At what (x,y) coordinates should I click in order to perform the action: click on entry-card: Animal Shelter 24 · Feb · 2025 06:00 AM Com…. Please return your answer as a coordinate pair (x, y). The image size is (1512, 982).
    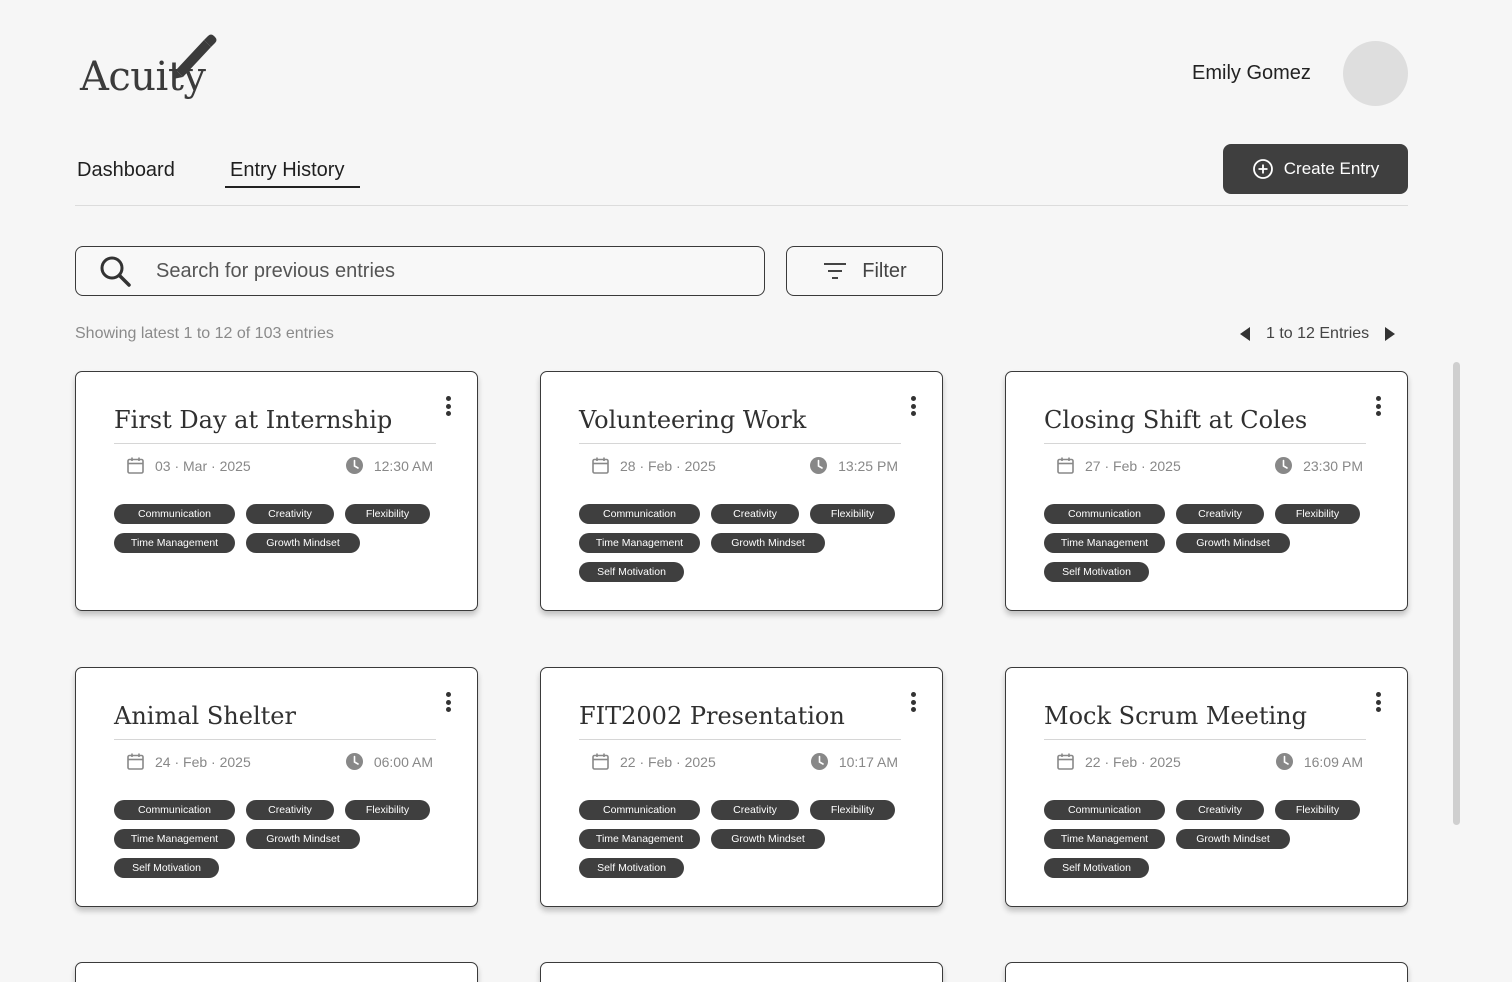
    Looking at the image, I should click on (276, 787).